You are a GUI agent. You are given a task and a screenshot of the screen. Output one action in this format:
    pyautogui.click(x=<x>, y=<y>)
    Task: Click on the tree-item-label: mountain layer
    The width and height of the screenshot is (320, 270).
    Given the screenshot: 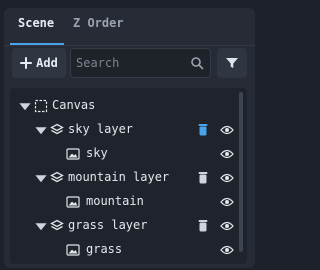 What is the action you would take?
    pyautogui.click(x=119, y=177)
    